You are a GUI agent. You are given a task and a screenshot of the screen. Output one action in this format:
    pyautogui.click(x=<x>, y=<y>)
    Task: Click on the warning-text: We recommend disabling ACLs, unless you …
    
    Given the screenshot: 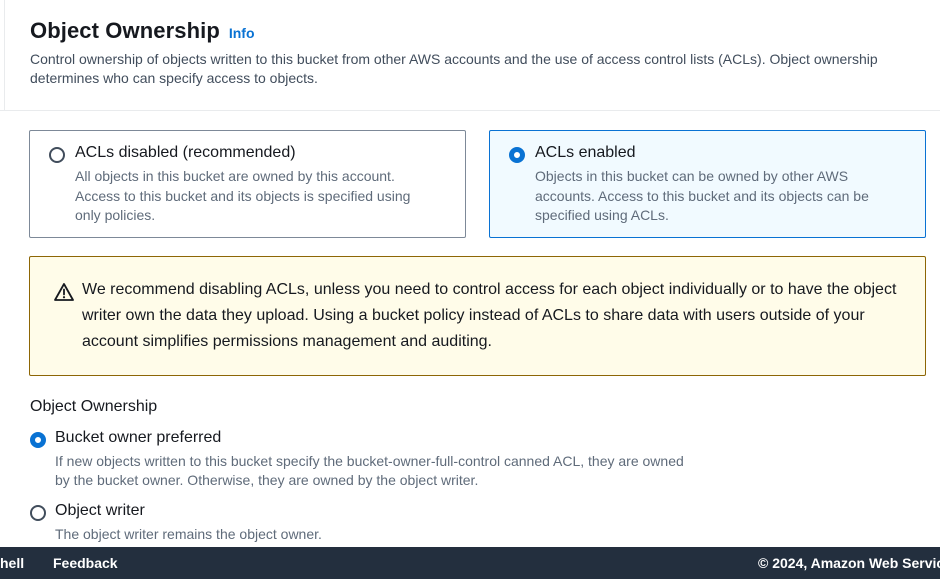 What is the action you would take?
    pyautogui.click(x=489, y=315)
    